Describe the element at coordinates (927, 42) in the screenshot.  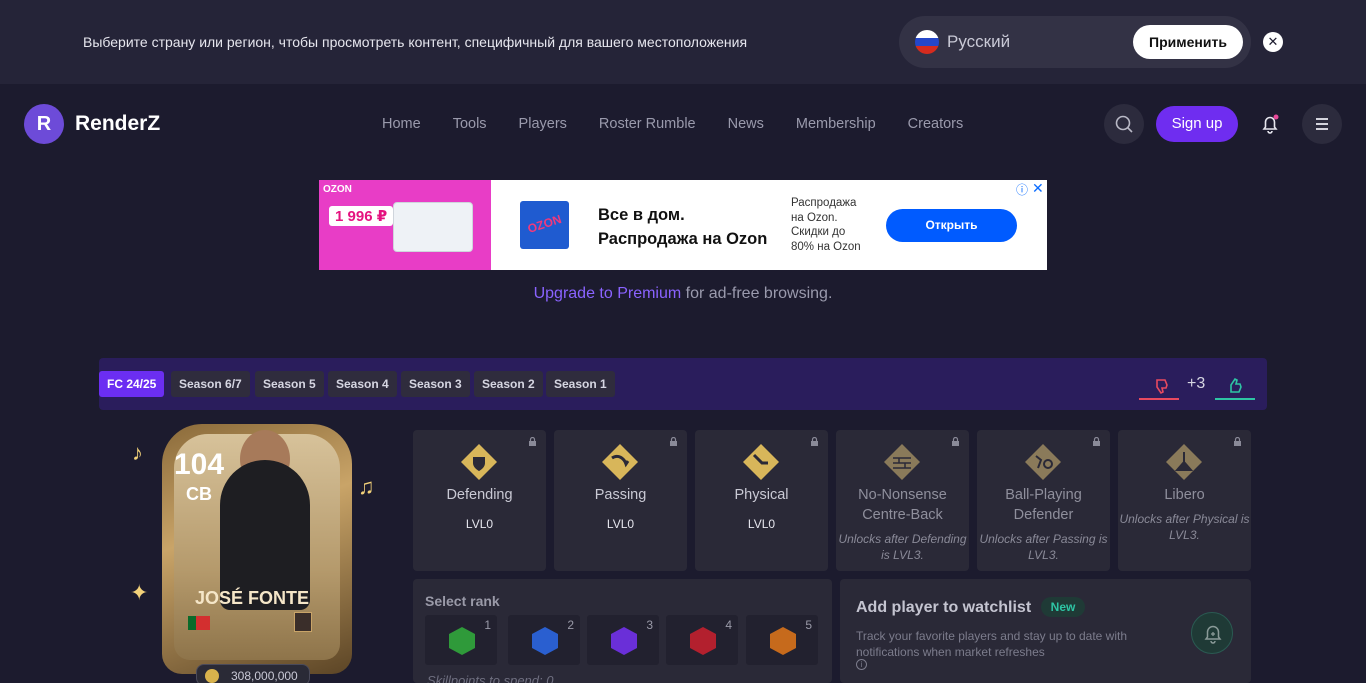
I see `russia-flag-icon` at that location.